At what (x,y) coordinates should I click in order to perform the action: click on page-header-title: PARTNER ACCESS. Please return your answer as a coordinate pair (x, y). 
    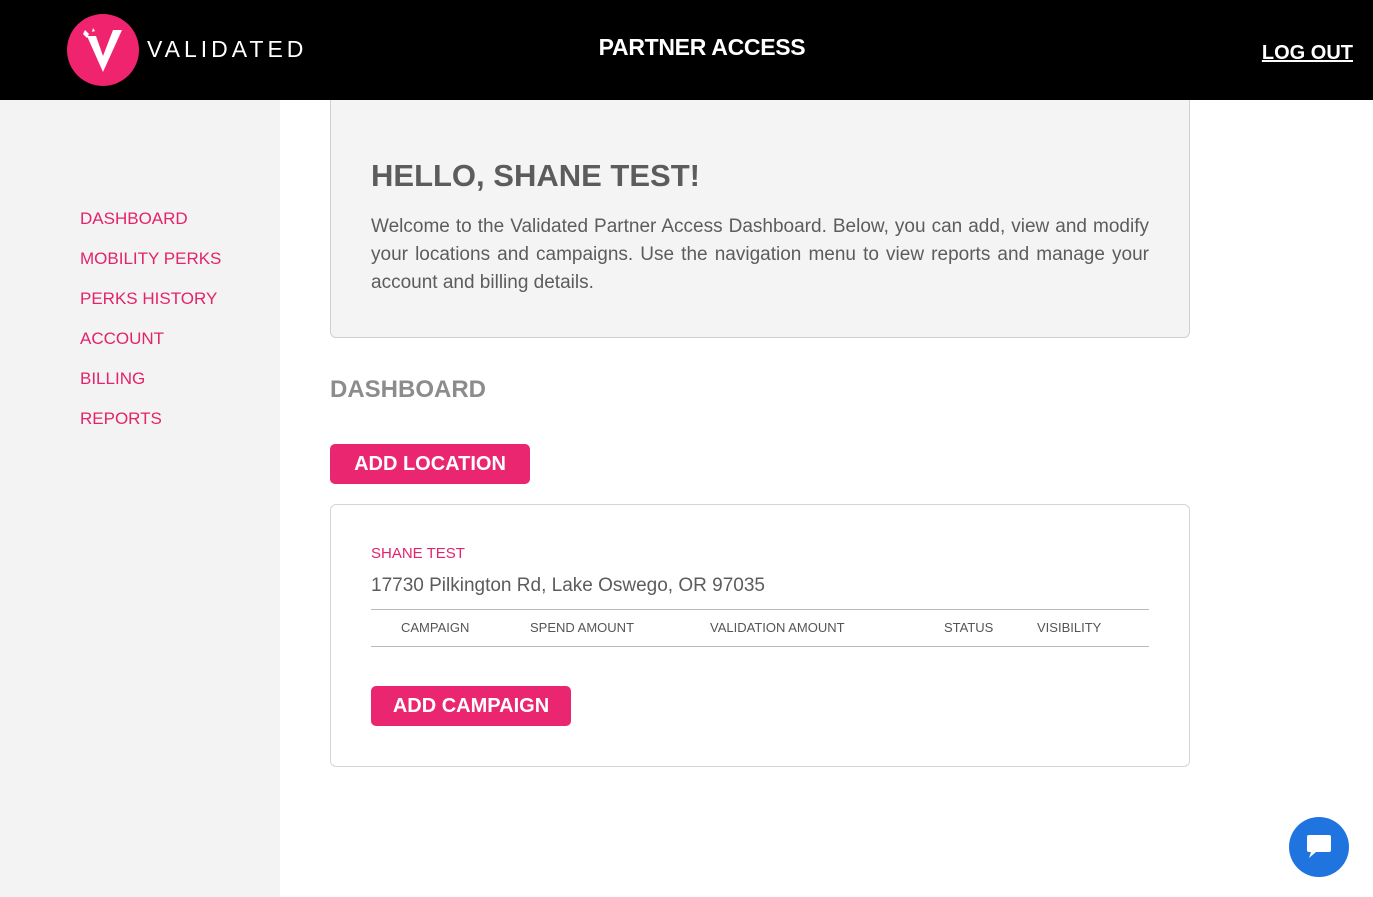
    Looking at the image, I should click on (702, 47).